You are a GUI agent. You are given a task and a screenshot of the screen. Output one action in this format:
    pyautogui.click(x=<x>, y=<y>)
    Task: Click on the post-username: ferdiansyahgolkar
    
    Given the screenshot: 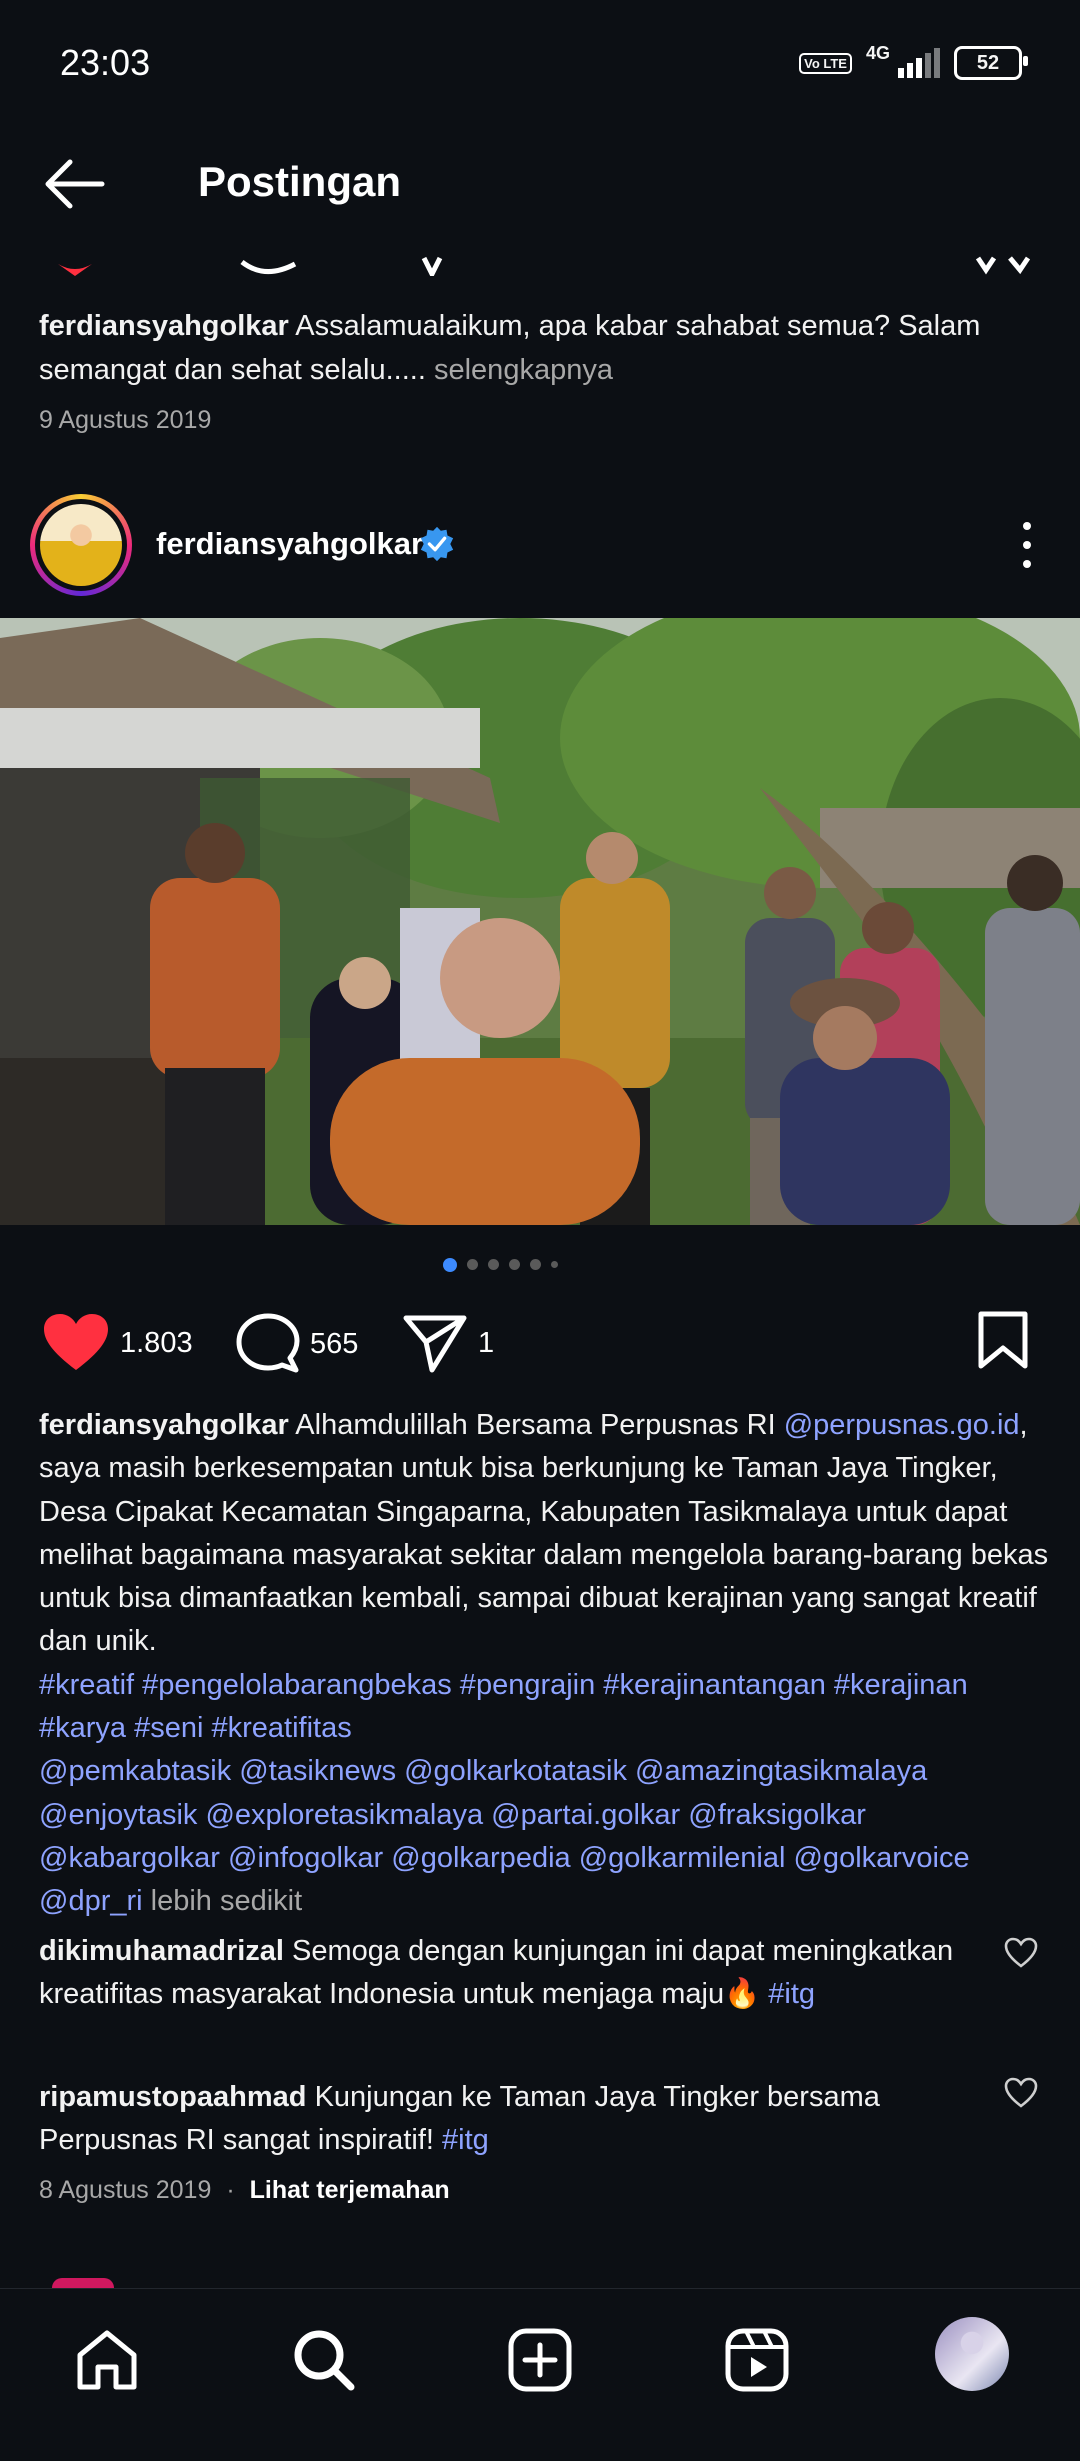 What is the action you would take?
    pyautogui.click(x=289, y=544)
    